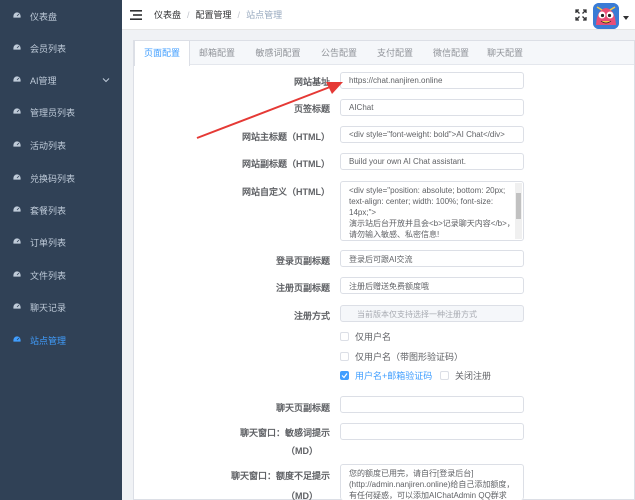  What do you see at coordinates (432, 80) in the screenshot?
I see `site-url-input: https://chat.nanjiren.online` at bounding box center [432, 80].